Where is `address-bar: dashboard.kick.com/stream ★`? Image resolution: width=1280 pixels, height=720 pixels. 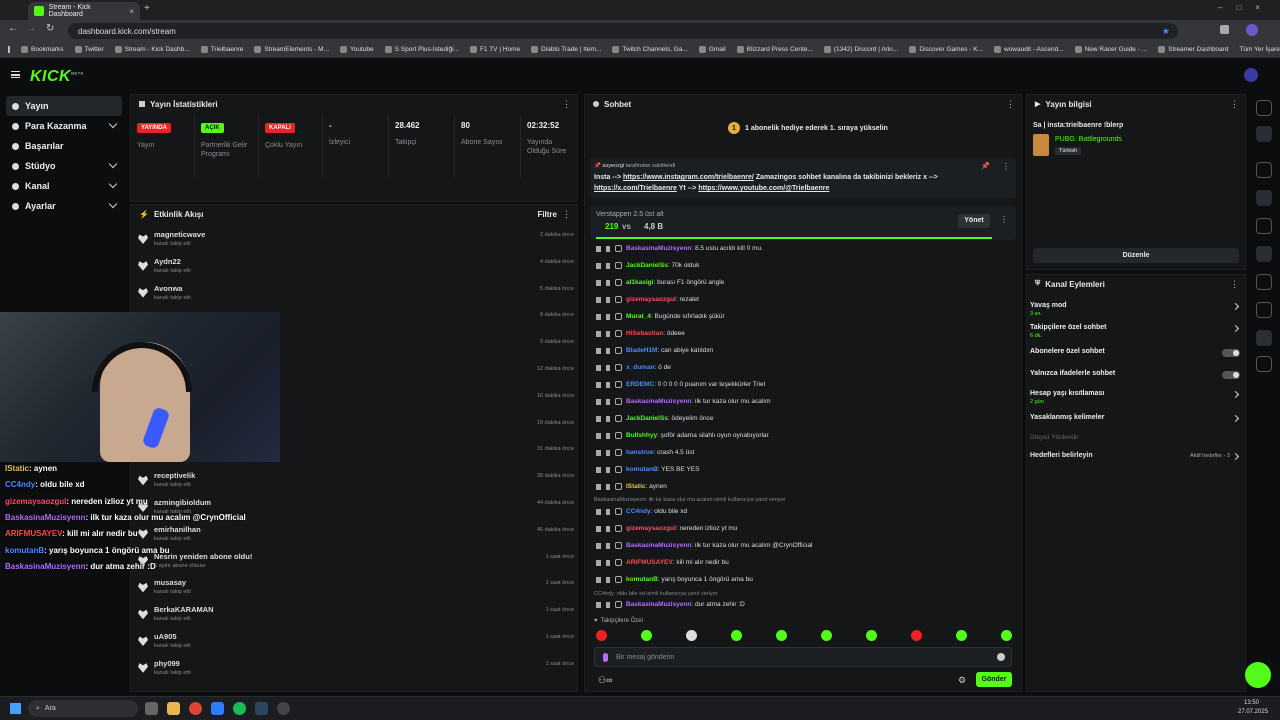
address-bar: dashboard.kick.com/stream ★ is located at coordinates (623, 31).